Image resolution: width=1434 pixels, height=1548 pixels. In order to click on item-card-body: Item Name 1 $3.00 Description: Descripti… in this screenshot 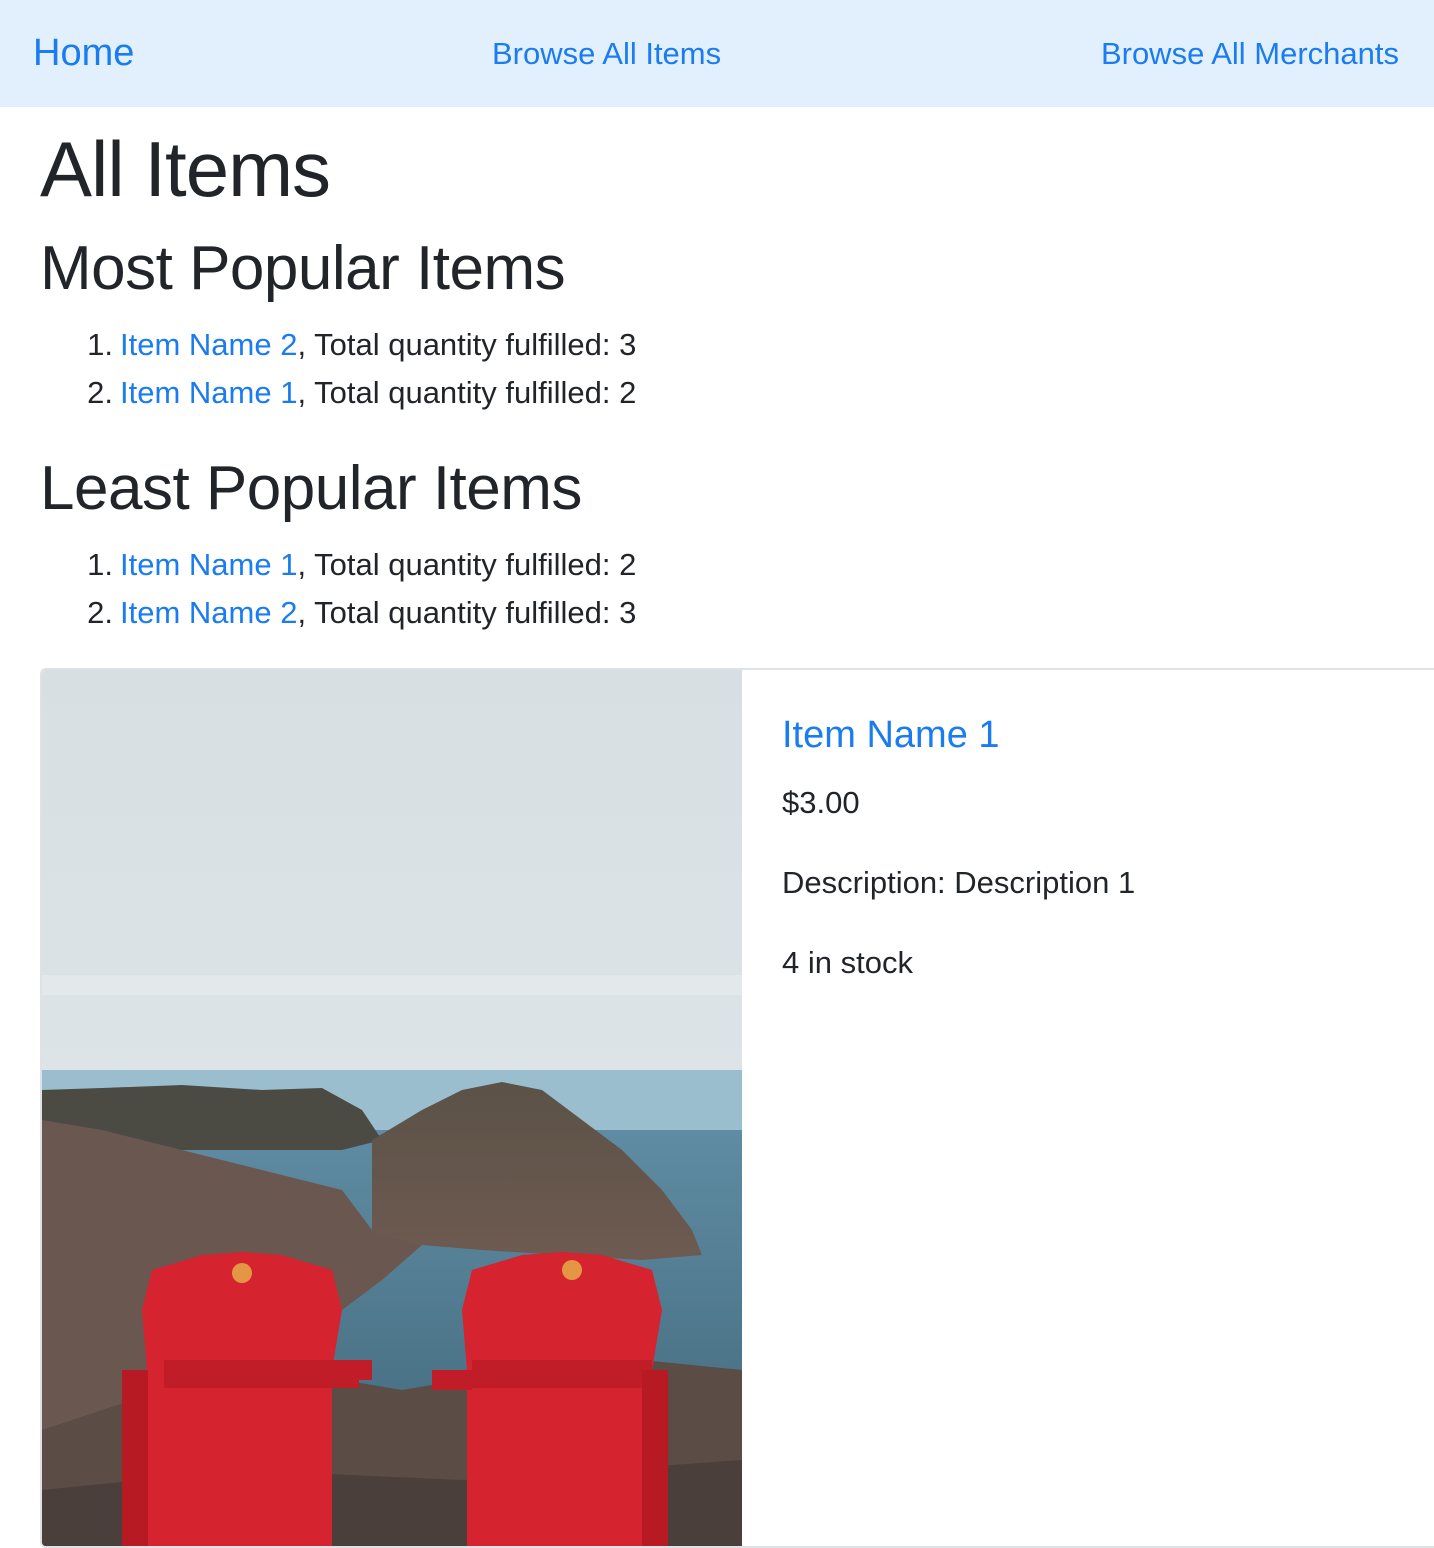, I will do `click(958, 846)`.